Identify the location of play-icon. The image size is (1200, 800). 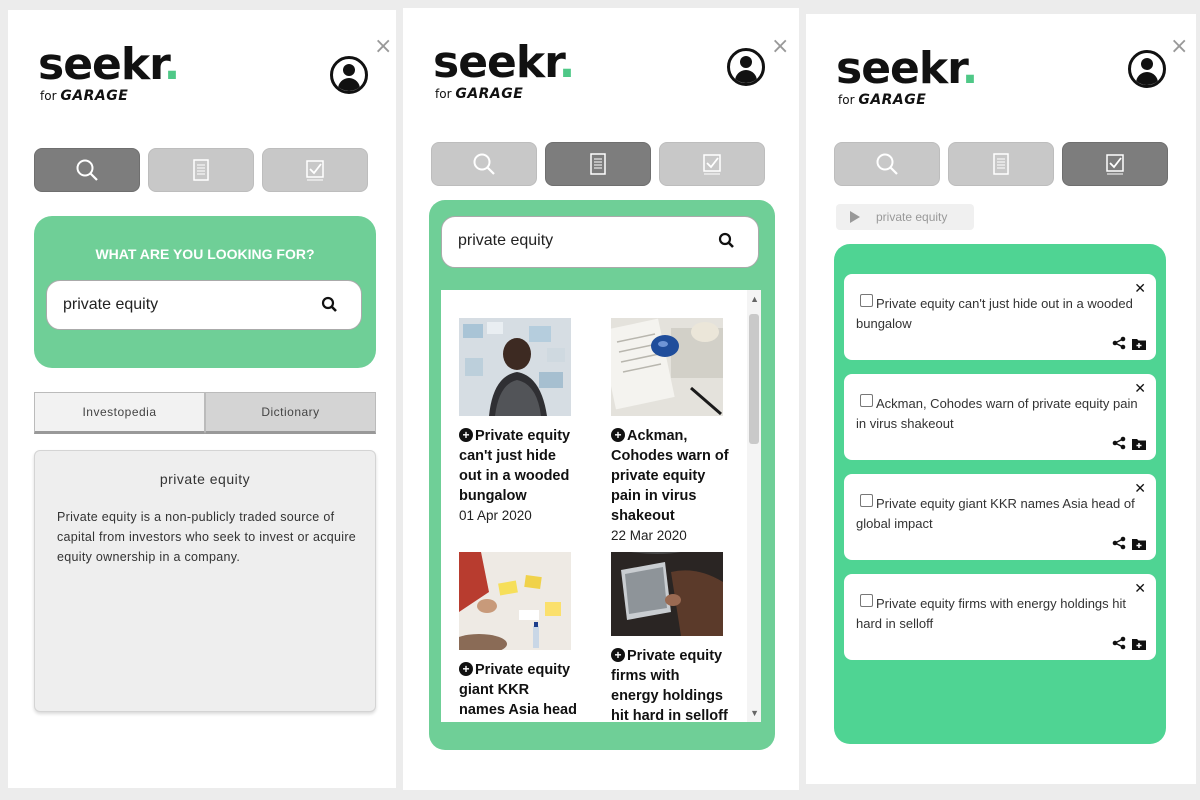
(855, 217).